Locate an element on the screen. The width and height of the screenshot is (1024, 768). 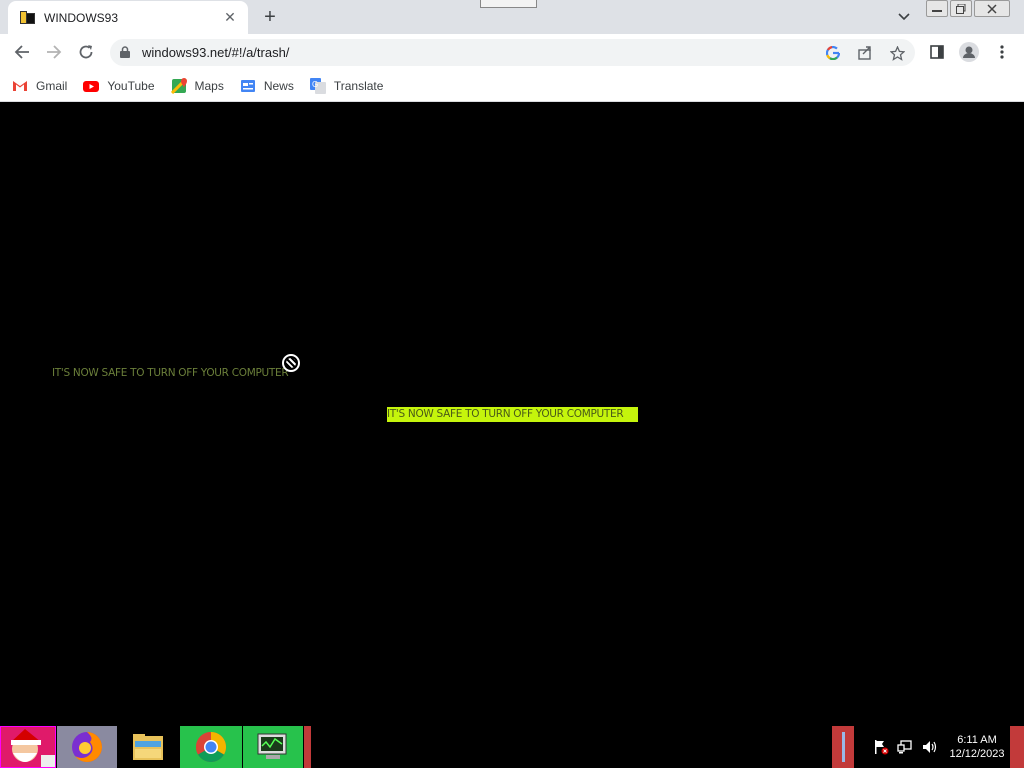
more-menu-icon is located at coordinates (1002, 52).